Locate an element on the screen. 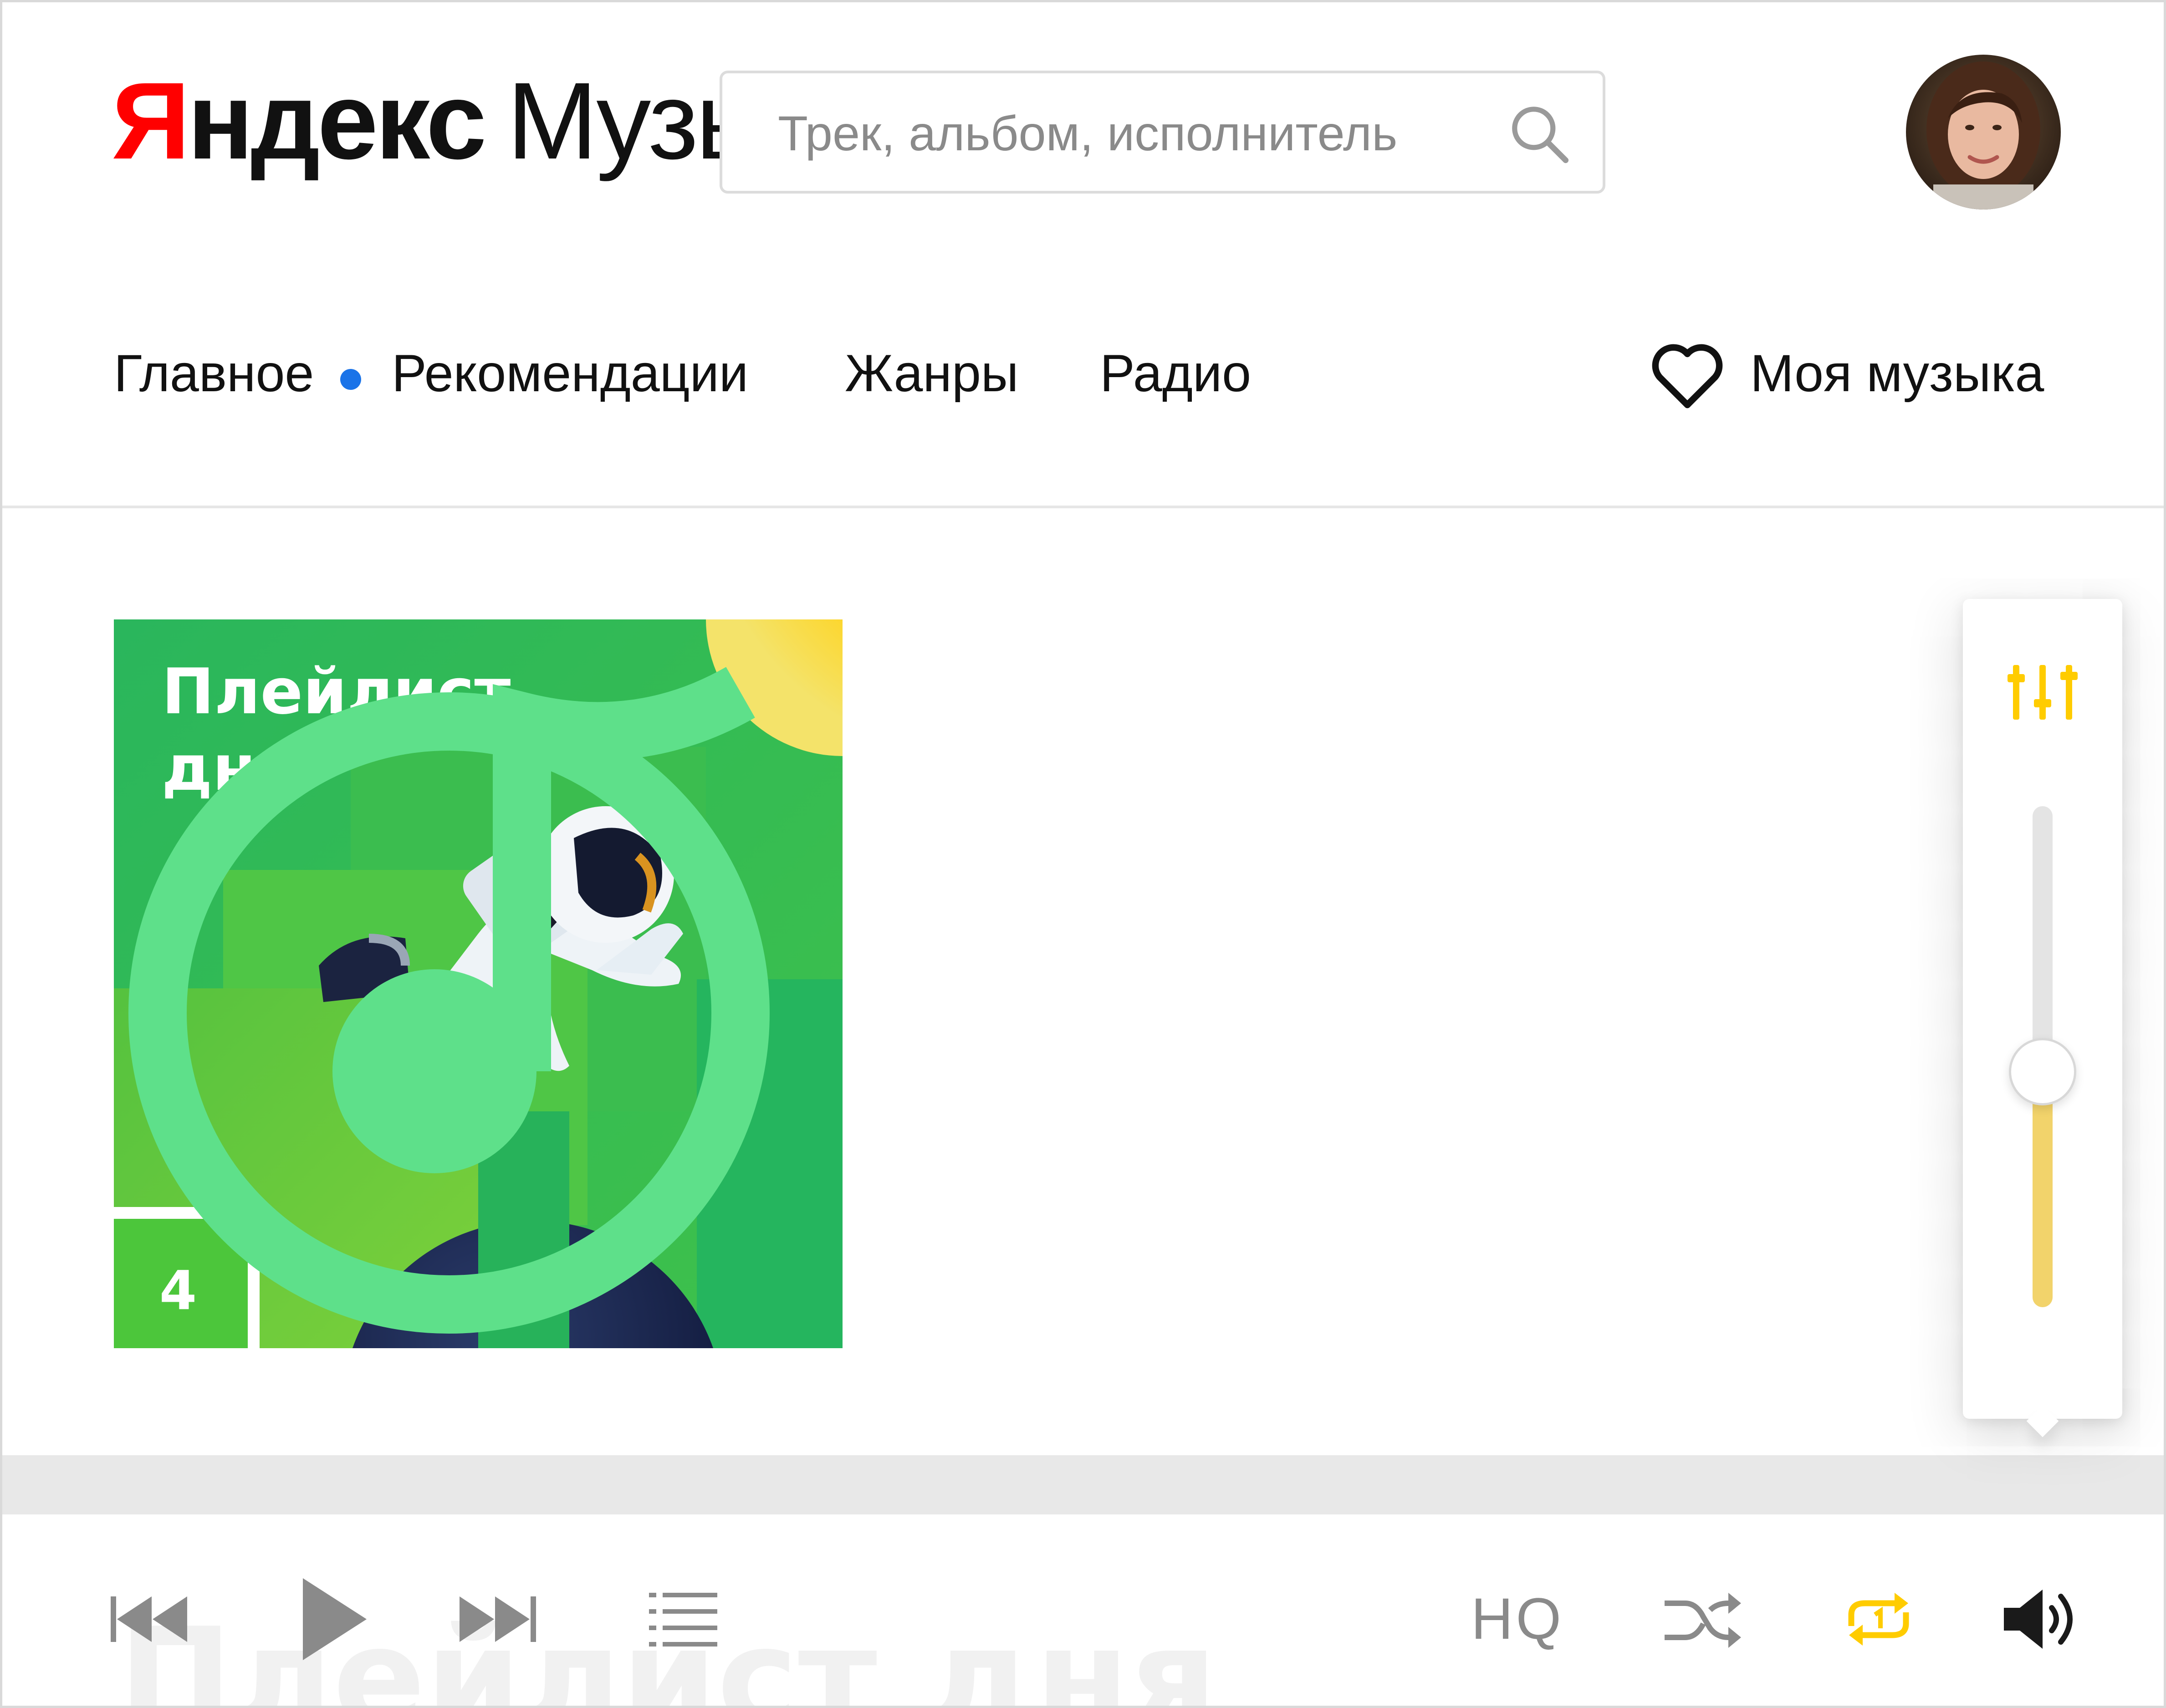  user-avatar is located at coordinates (1983, 133).